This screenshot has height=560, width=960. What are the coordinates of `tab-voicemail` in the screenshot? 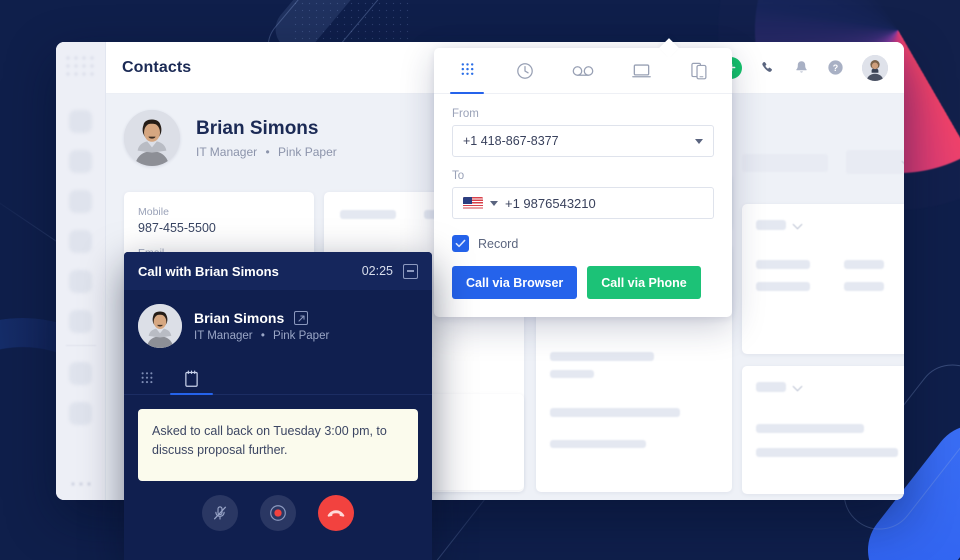 It's located at (583, 70).